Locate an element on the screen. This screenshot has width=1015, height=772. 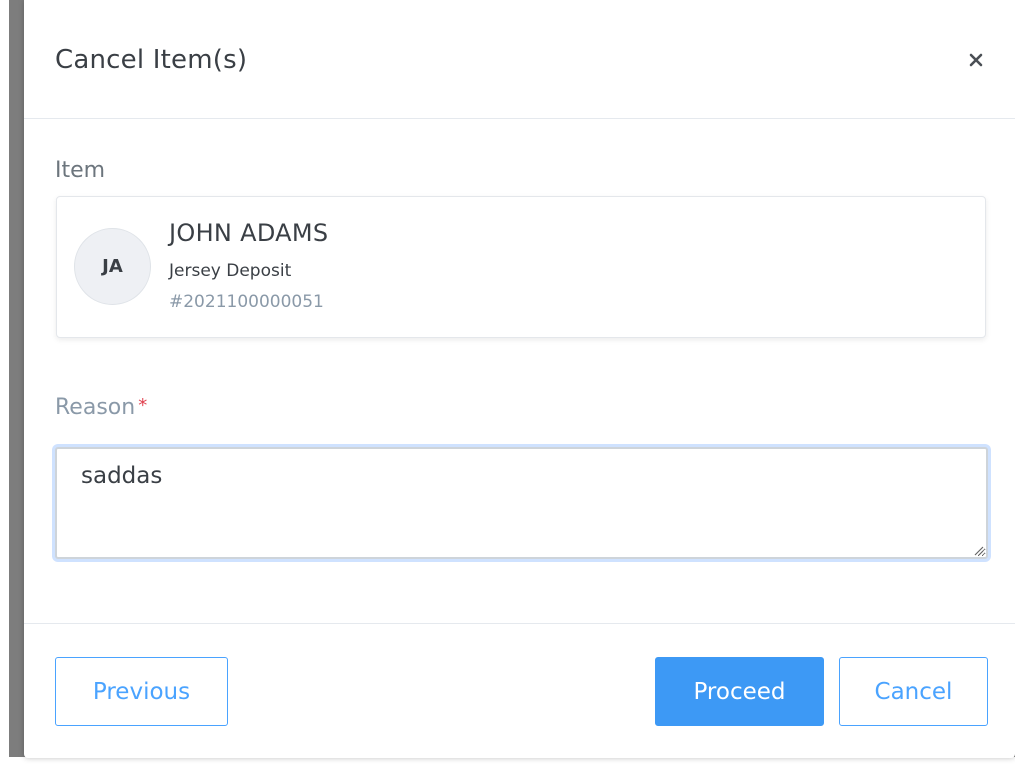
proceed-button: Proceed is located at coordinates (739, 691).